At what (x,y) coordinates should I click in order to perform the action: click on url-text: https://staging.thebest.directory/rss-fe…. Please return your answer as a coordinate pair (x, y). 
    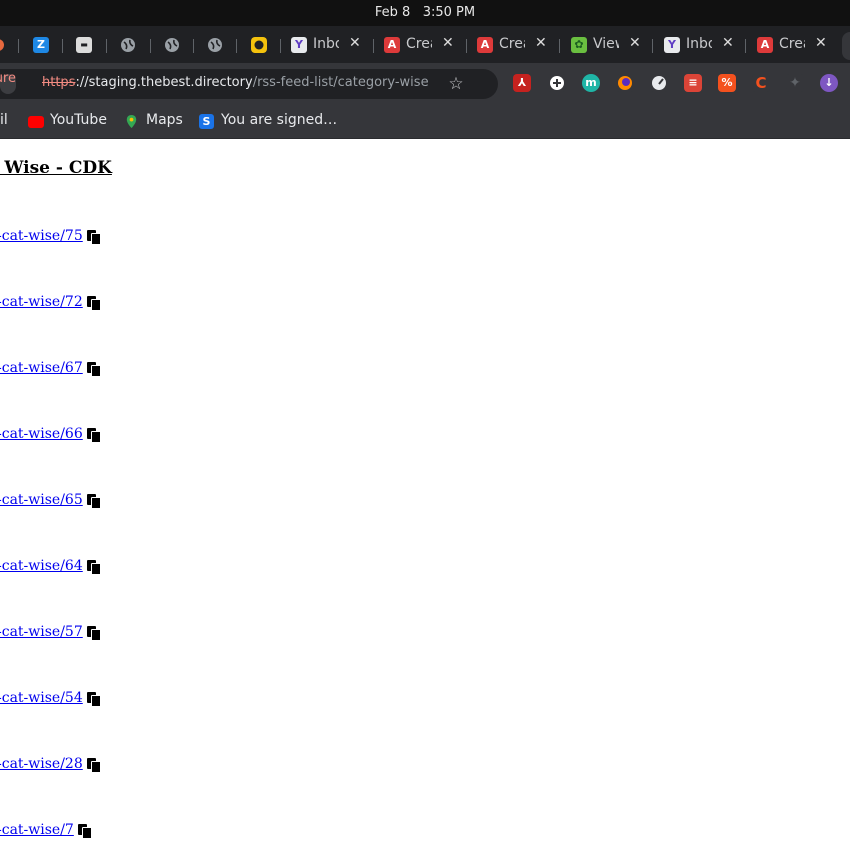
    Looking at the image, I should click on (235, 82).